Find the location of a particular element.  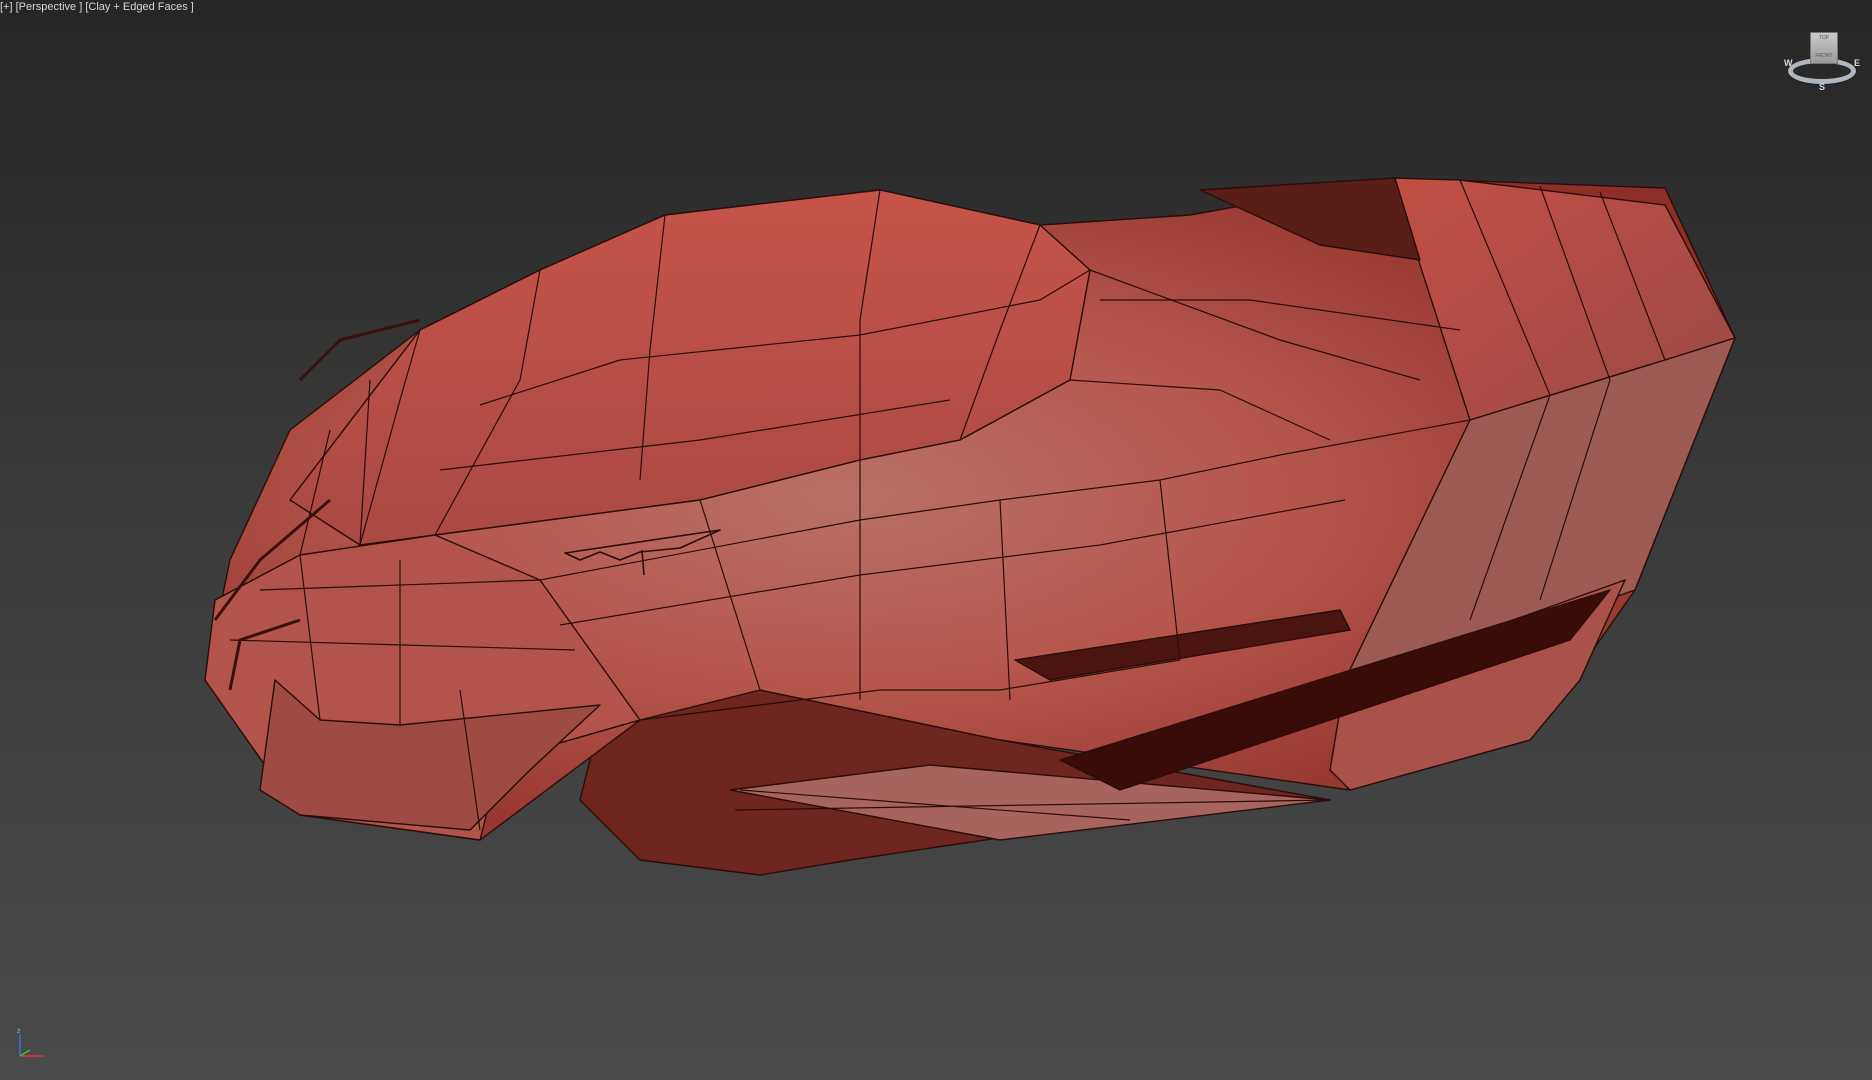

axis-tripod-icon: z is located at coordinates (30, 1042).